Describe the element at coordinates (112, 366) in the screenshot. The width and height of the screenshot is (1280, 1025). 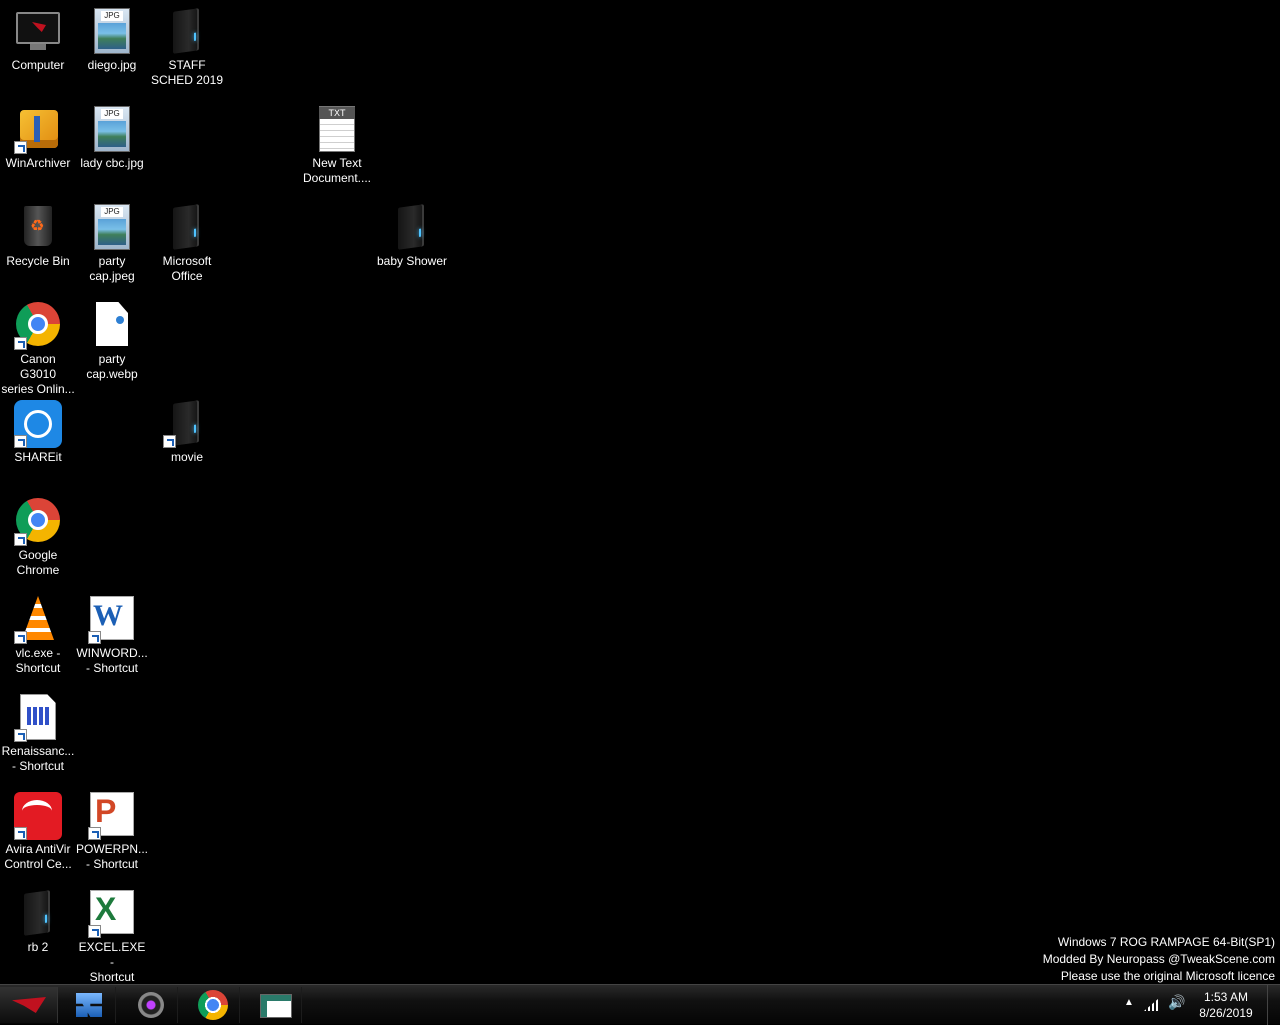
I see `icon-label: party cap.webp` at that location.